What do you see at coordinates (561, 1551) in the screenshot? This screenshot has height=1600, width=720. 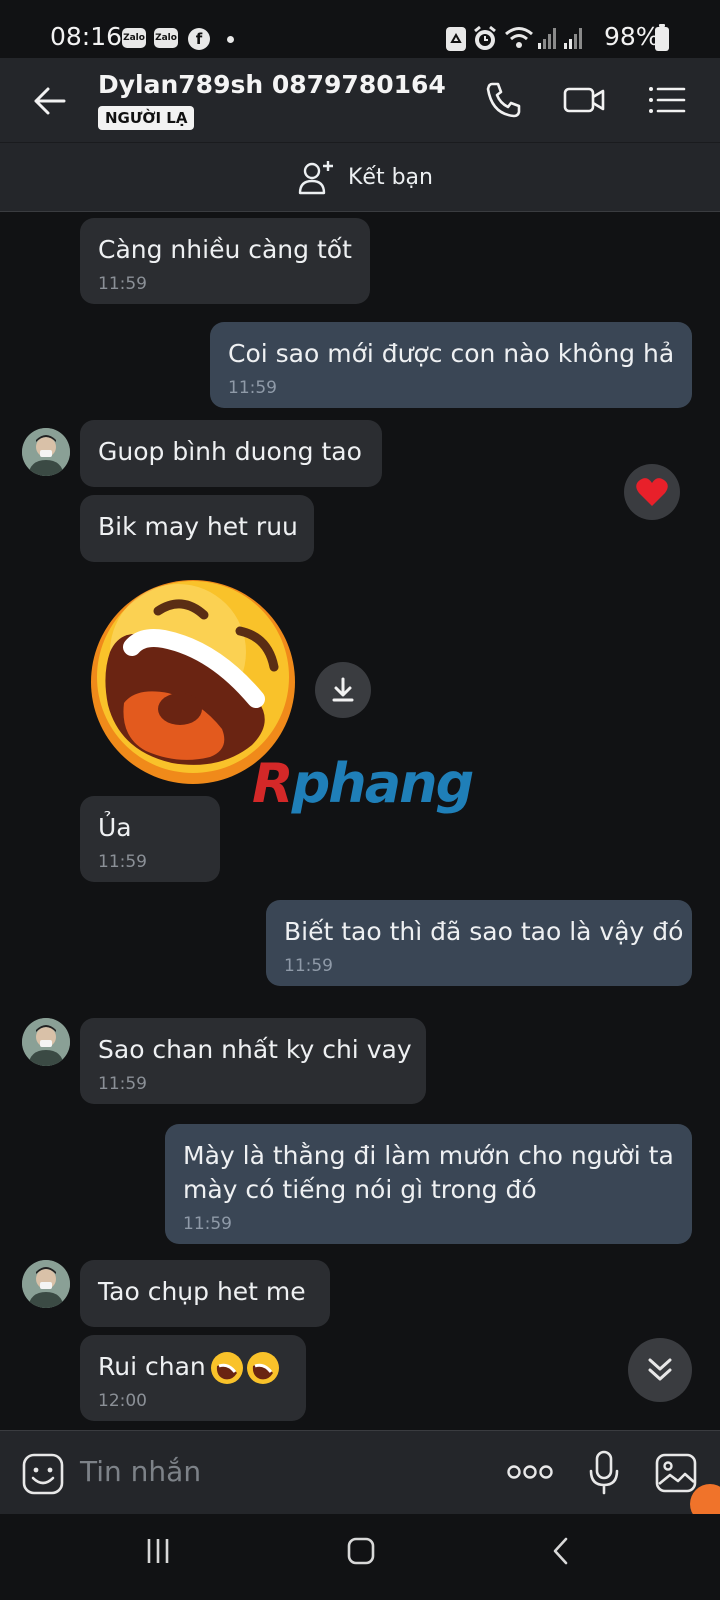 I see `back-icon` at bounding box center [561, 1551].